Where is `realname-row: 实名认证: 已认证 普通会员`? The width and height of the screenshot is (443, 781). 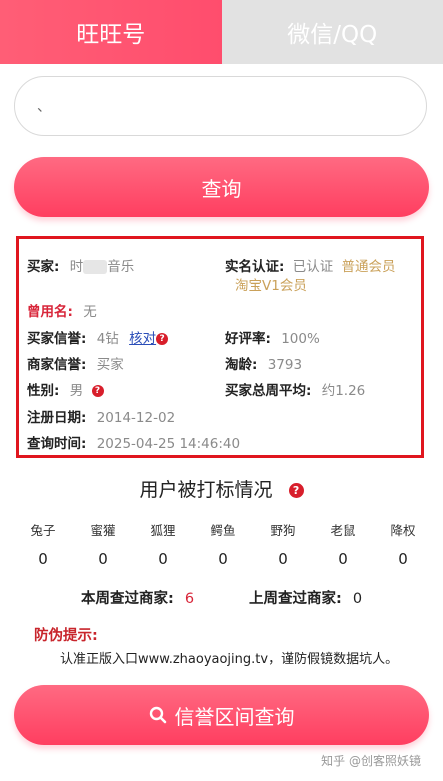 realname-row: 实名认证: 已认证 普通会员 is located at coordinates (310, 265).